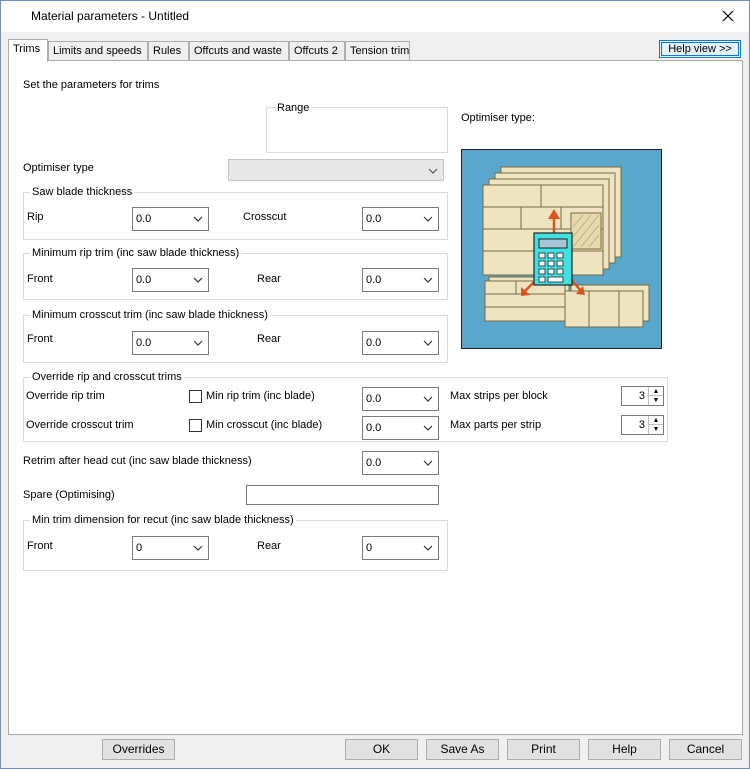 Image resolution: width=750 pixels, height=769 pixels. I want to click on rip-select: 0.0, so click(170, 219).